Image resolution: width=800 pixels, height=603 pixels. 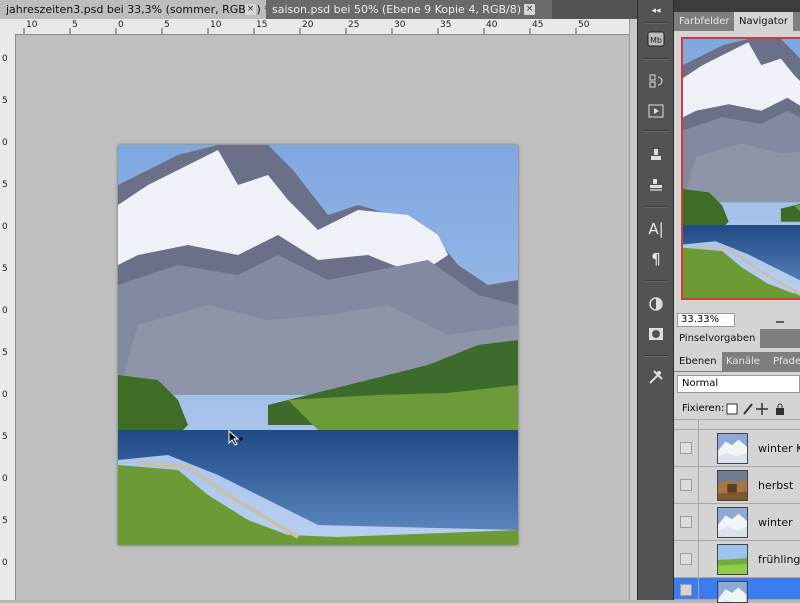 I want to click on tab-ebenen: Ebenen, so click(x=698, y=361).